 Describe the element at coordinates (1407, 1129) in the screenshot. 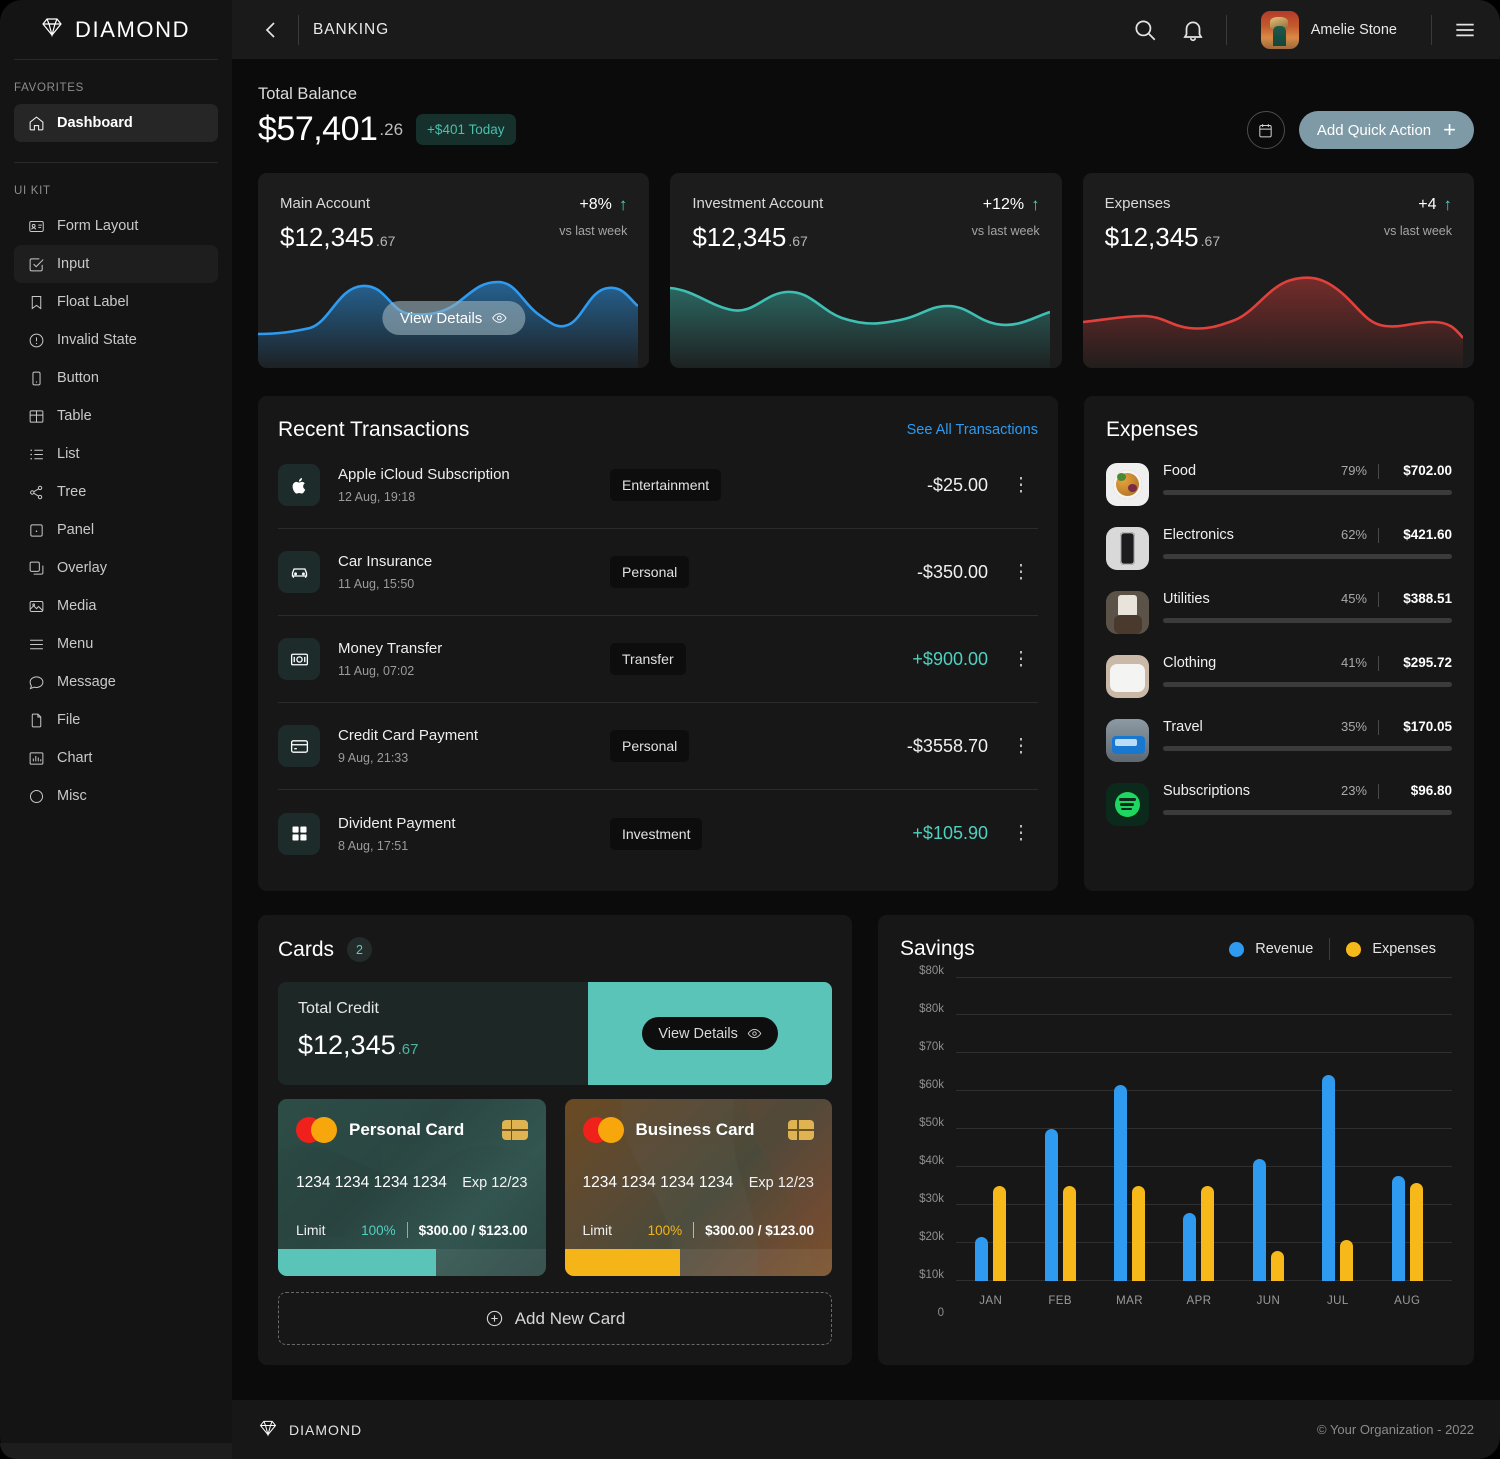

I see `bar-group` at that location.